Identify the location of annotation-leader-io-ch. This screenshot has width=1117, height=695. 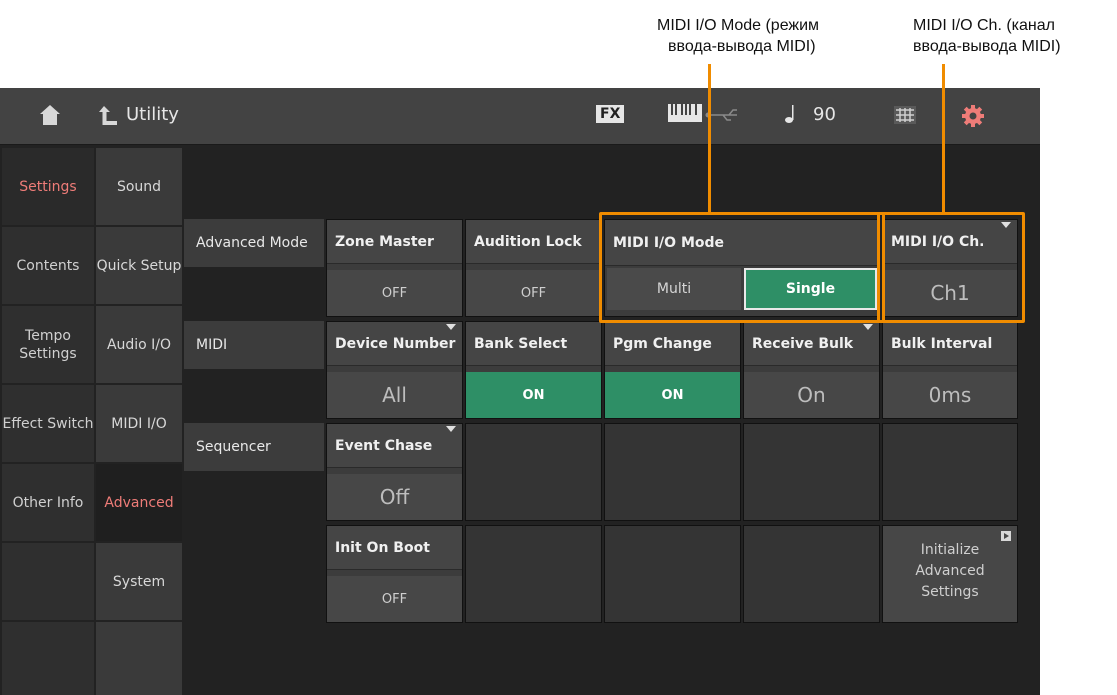
(943, 138).